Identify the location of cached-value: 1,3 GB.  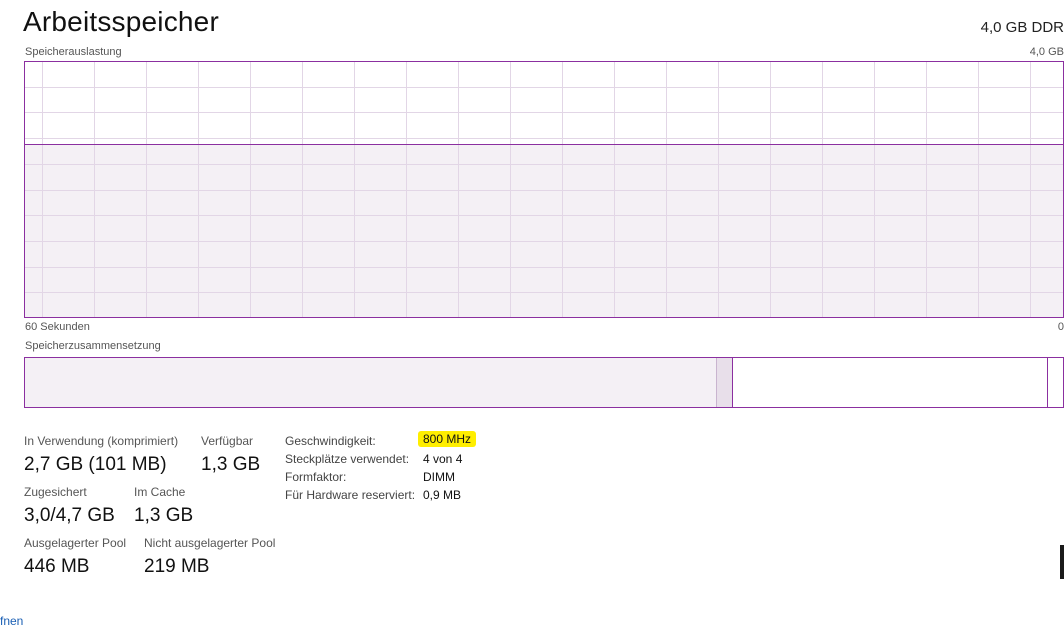
(164, 515).